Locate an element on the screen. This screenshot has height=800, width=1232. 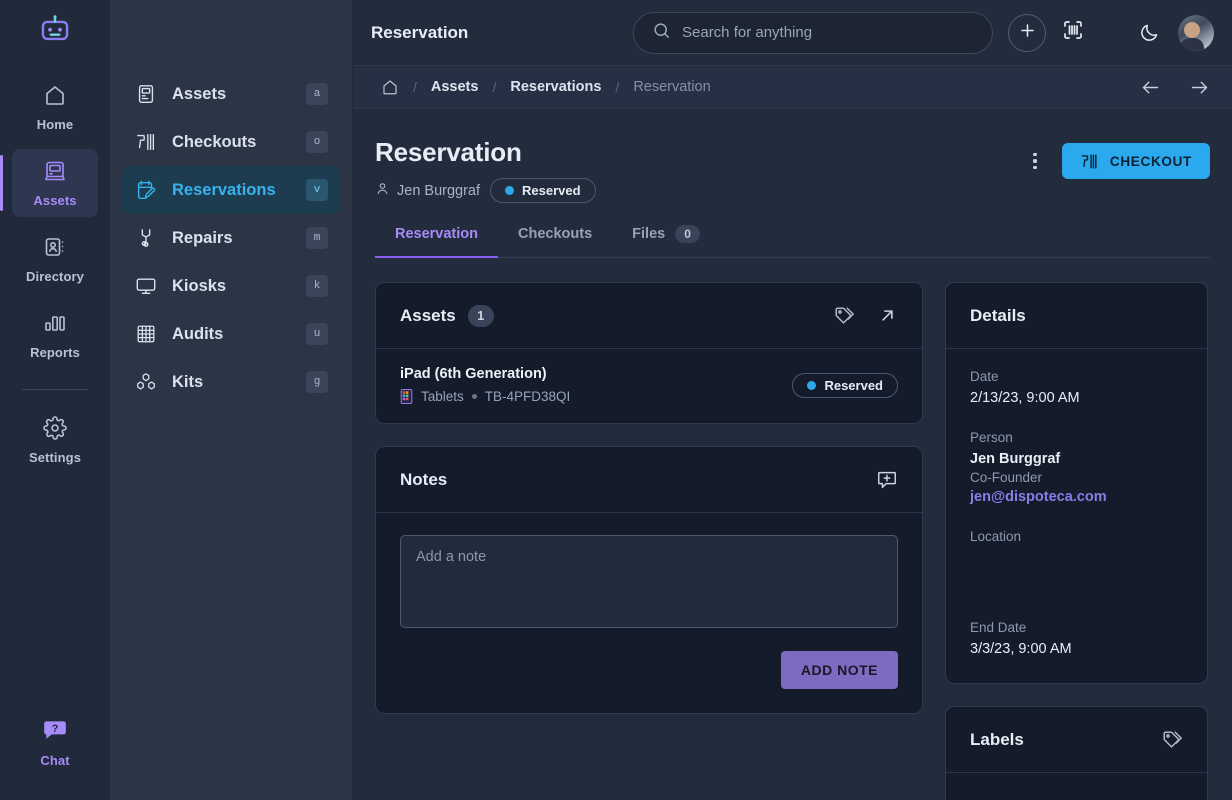
barcode-scan-icon is located at coordinates (1073, 32).